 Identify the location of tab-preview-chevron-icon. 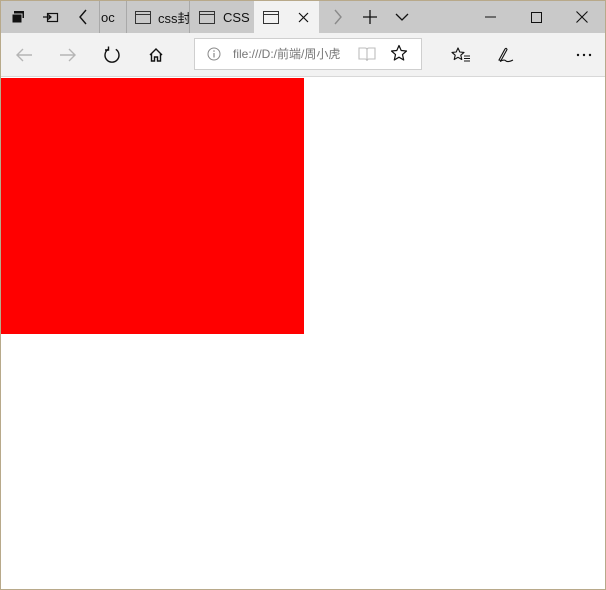
(402, 17).